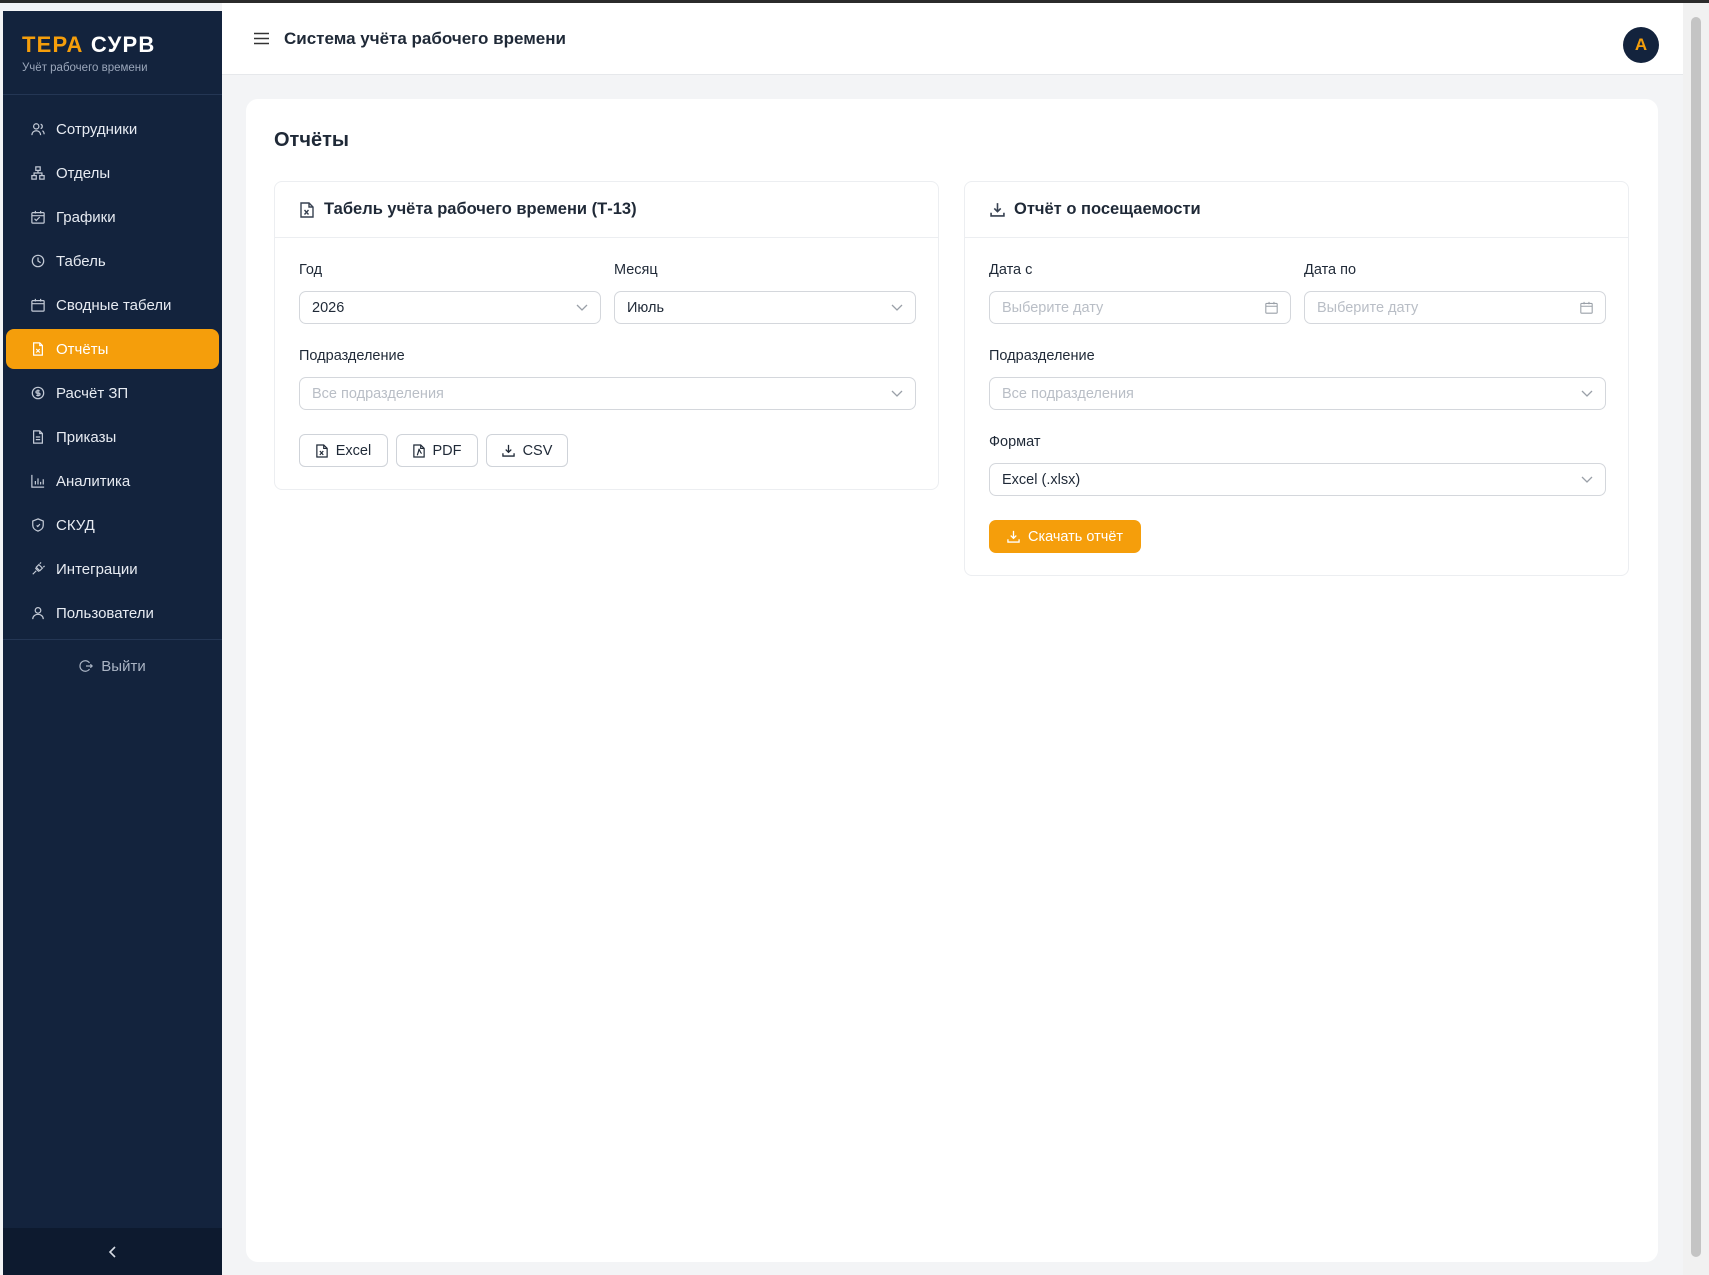 This screenshot has width=1709, height=1275. I want to click on card-title: Табель учёта рабочего времени (Т-13), so click(480, 209).